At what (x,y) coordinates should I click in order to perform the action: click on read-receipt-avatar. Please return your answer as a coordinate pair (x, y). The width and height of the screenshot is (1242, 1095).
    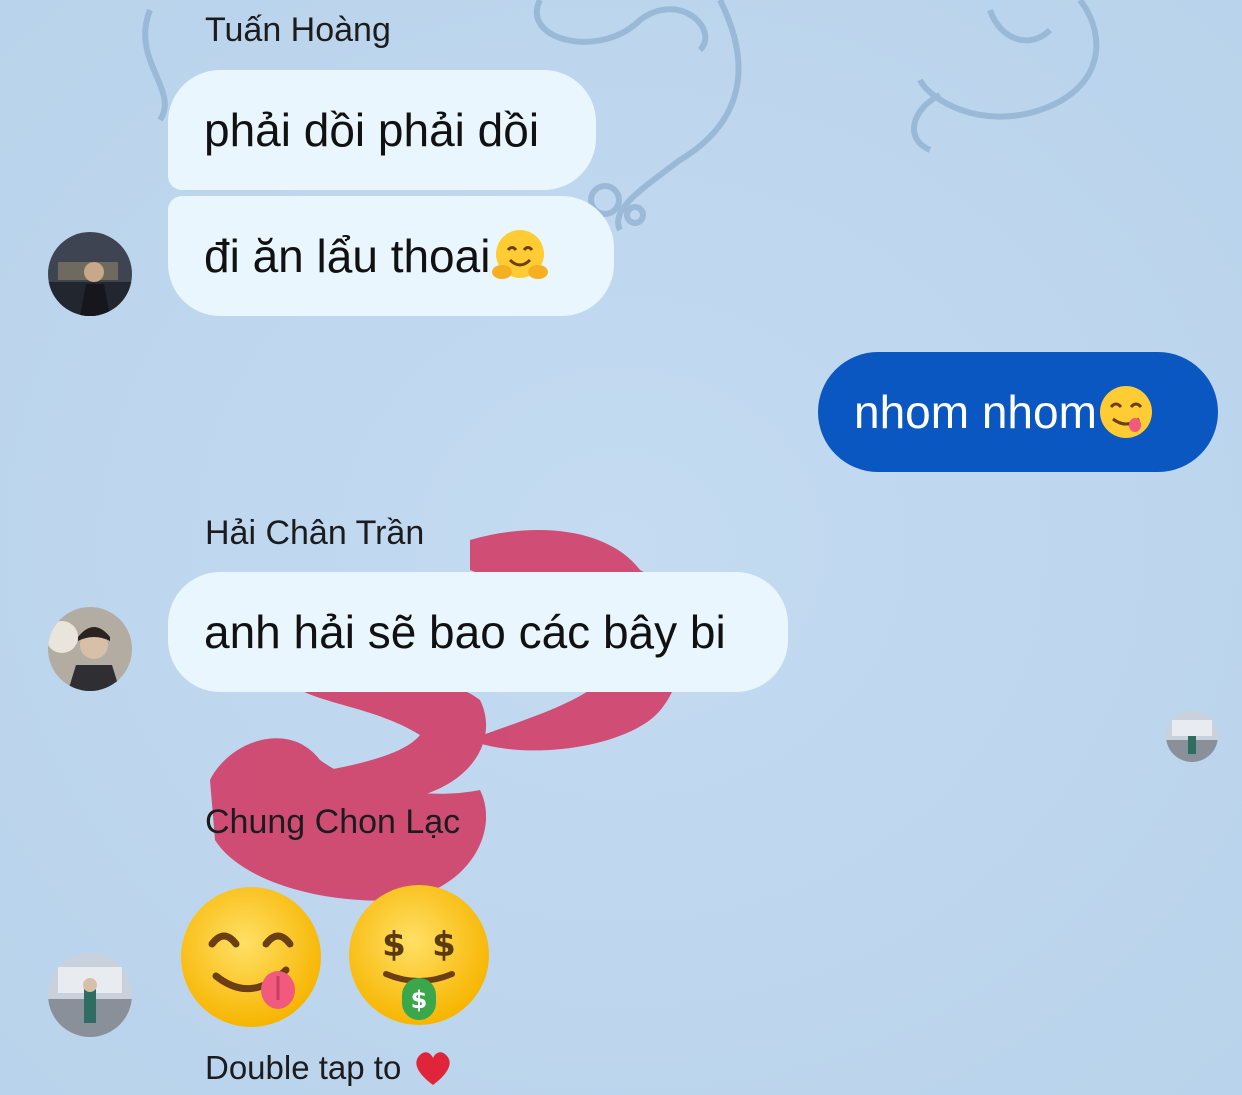
    Looking at the image, I should click on (1192, 736).